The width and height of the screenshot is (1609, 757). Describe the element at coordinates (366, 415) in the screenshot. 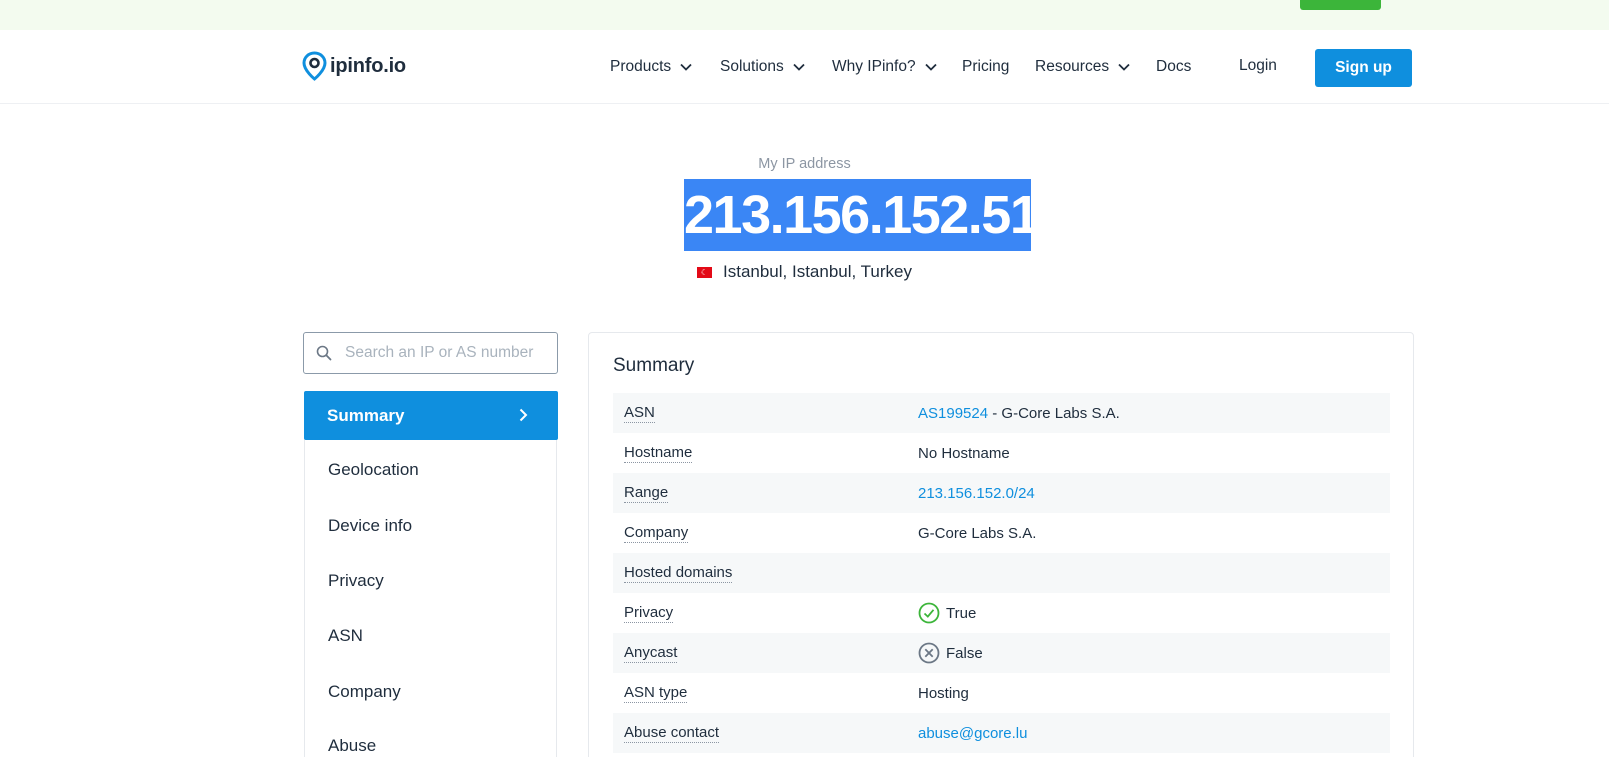

I see `sidebar-item-label: Summary` at that location.